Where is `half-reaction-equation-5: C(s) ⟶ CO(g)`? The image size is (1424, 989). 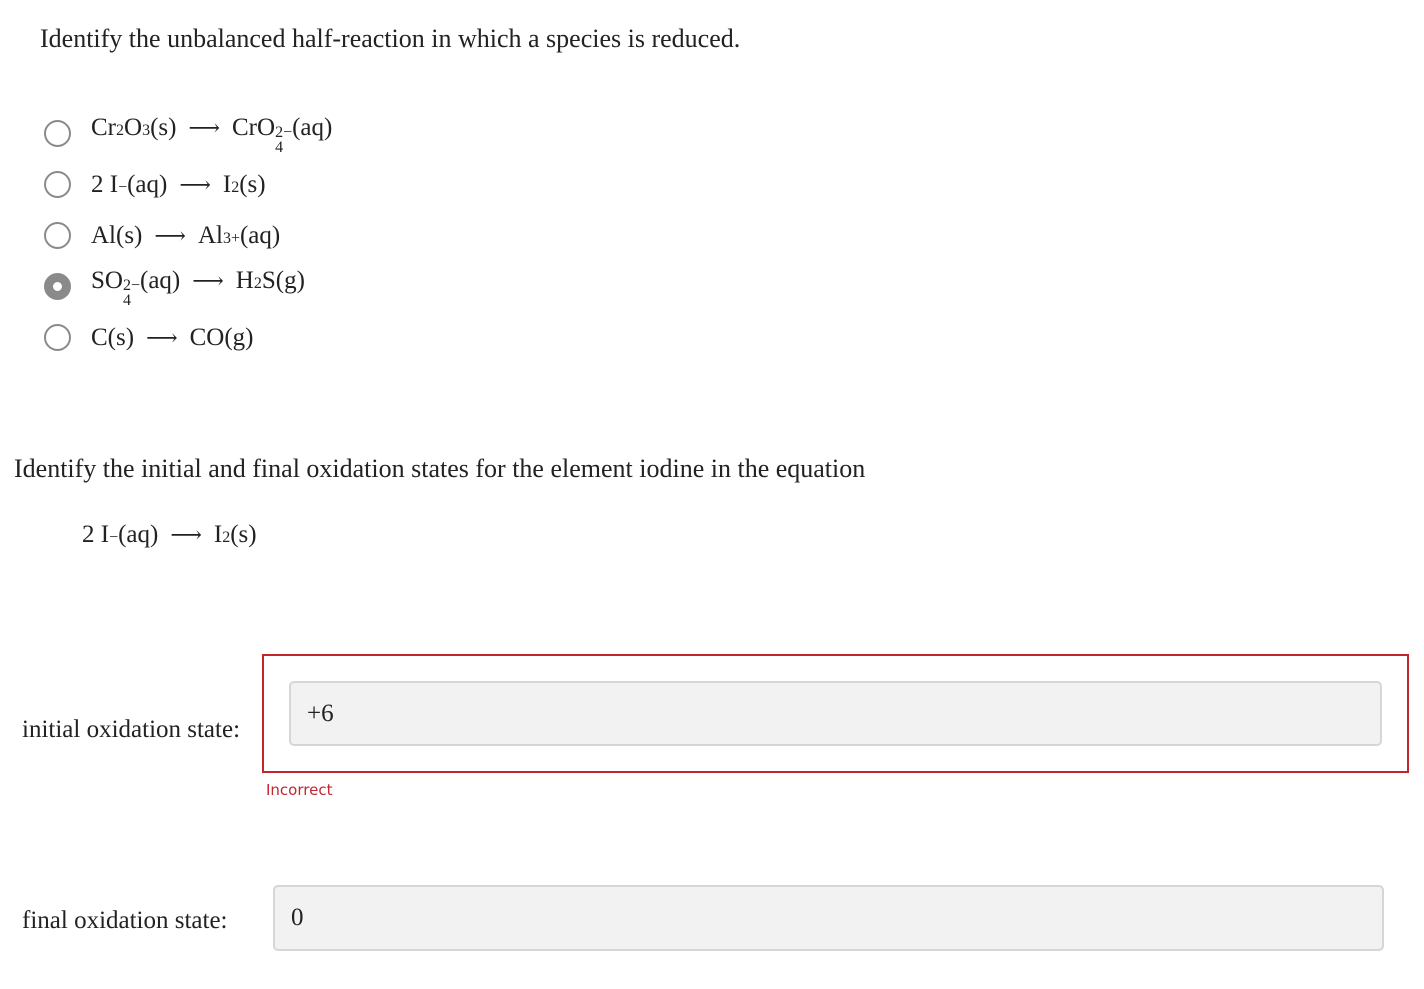
half-reaction-equation-5: C(s) ⟶ CO(g) is located at coordinates (172, 337).